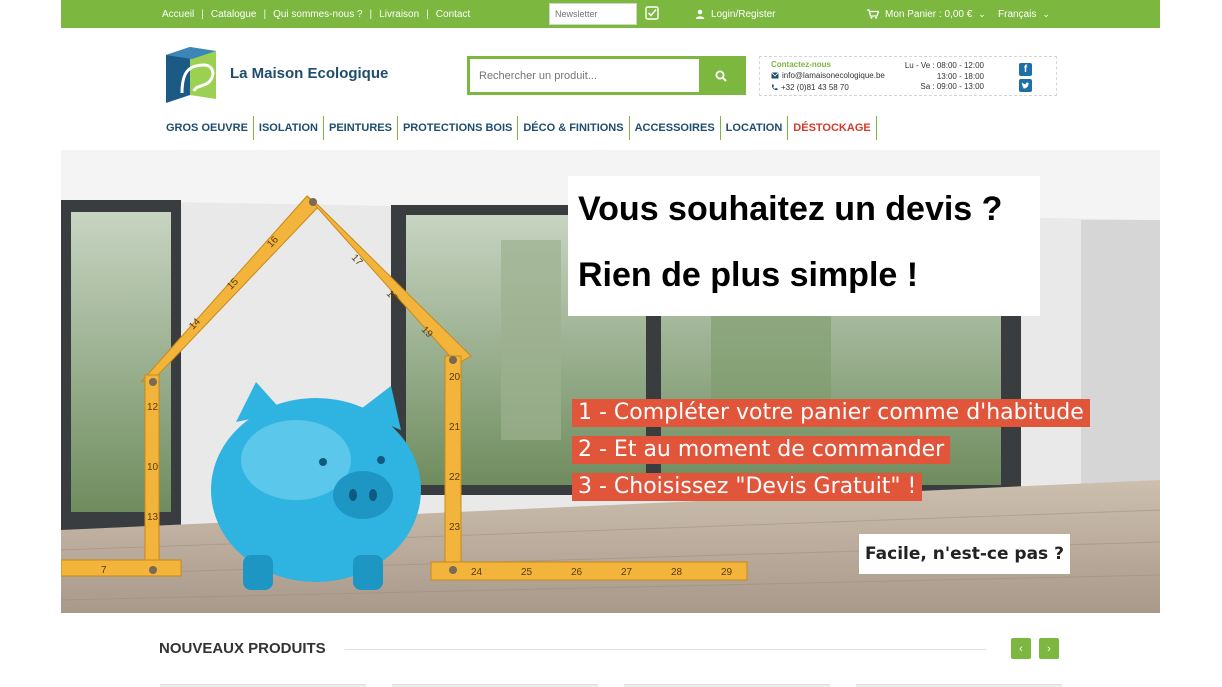  I want to click on login-label: Login/Register, so click(743, 14).